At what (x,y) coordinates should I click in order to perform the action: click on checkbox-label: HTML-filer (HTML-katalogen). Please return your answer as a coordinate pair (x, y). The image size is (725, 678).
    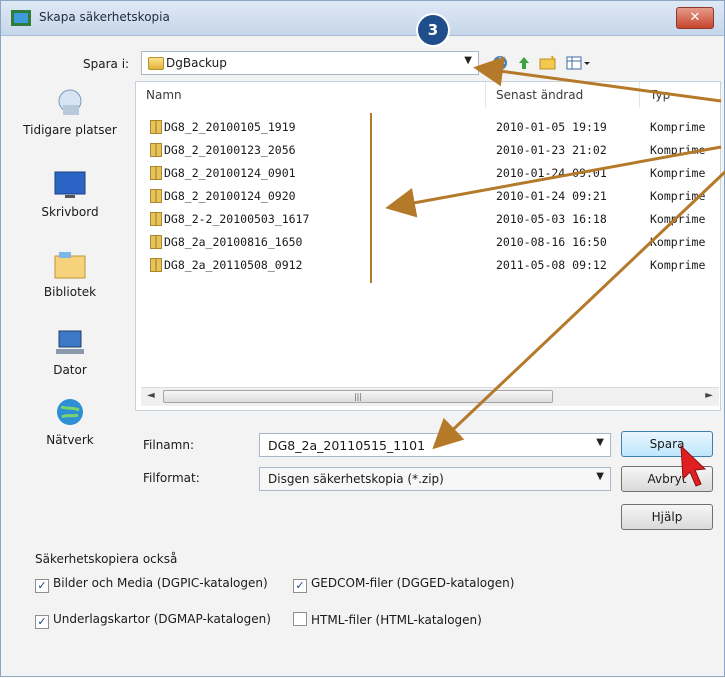
    Looking at the image, I should click on (396, 620).